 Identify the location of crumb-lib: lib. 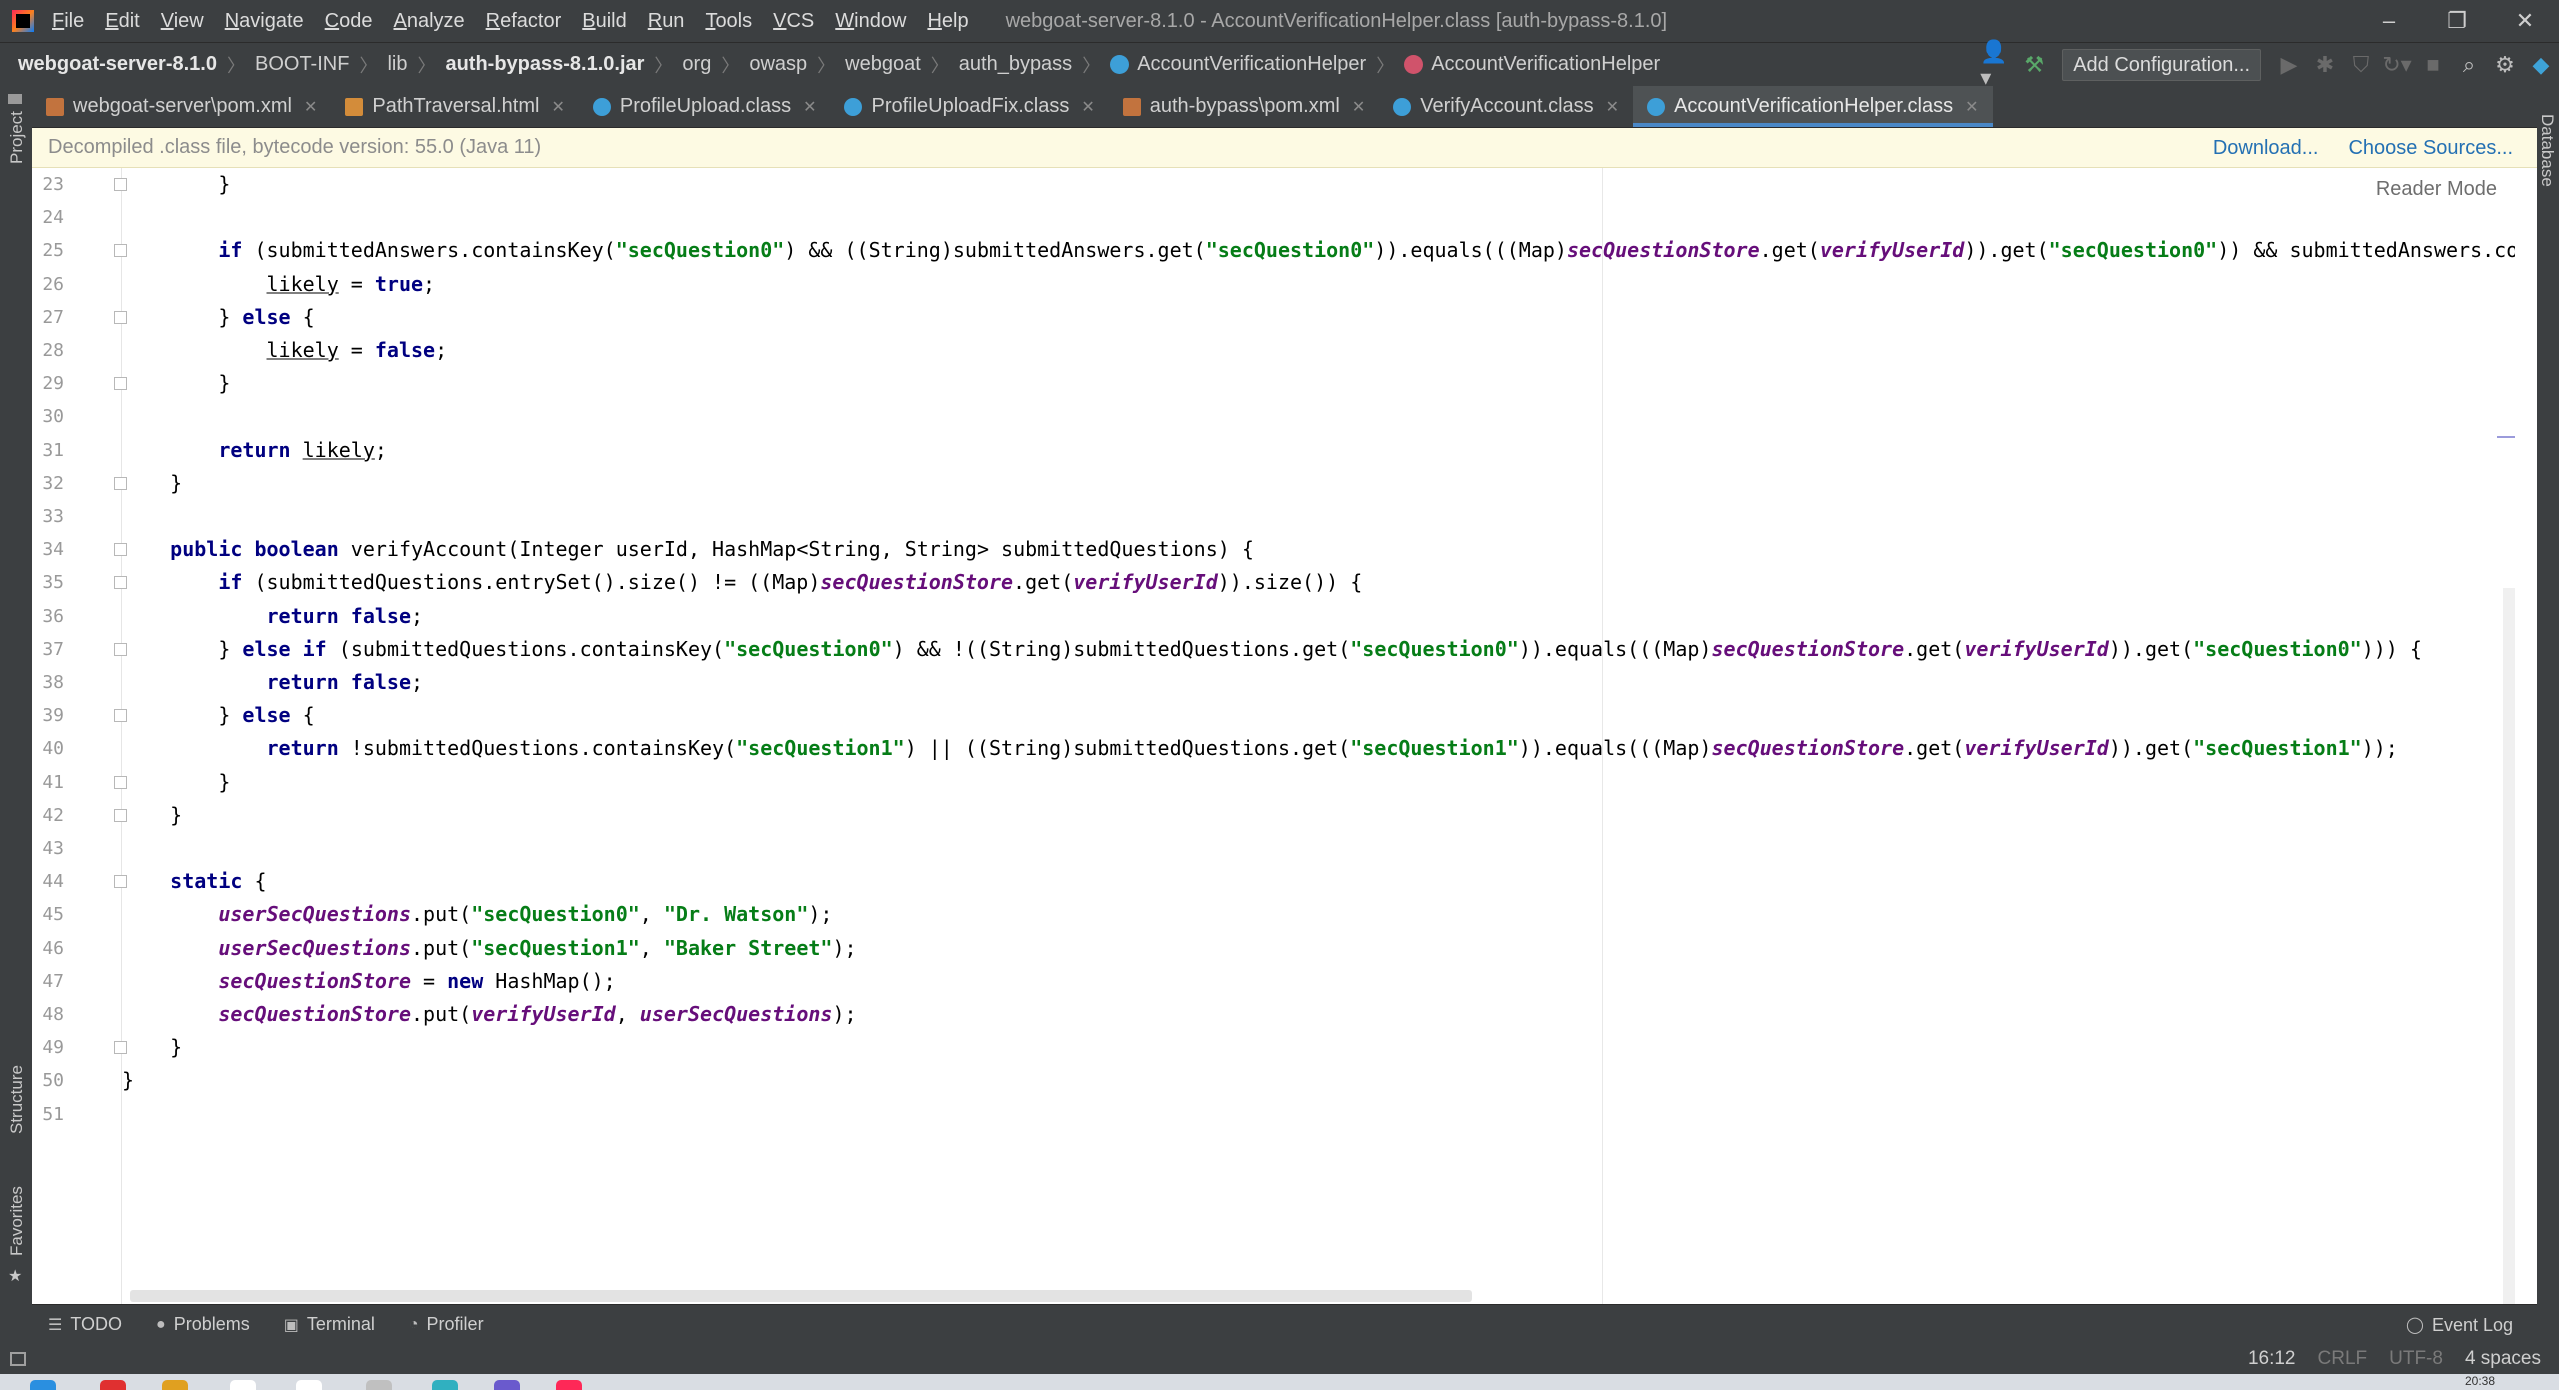
(397, 64).